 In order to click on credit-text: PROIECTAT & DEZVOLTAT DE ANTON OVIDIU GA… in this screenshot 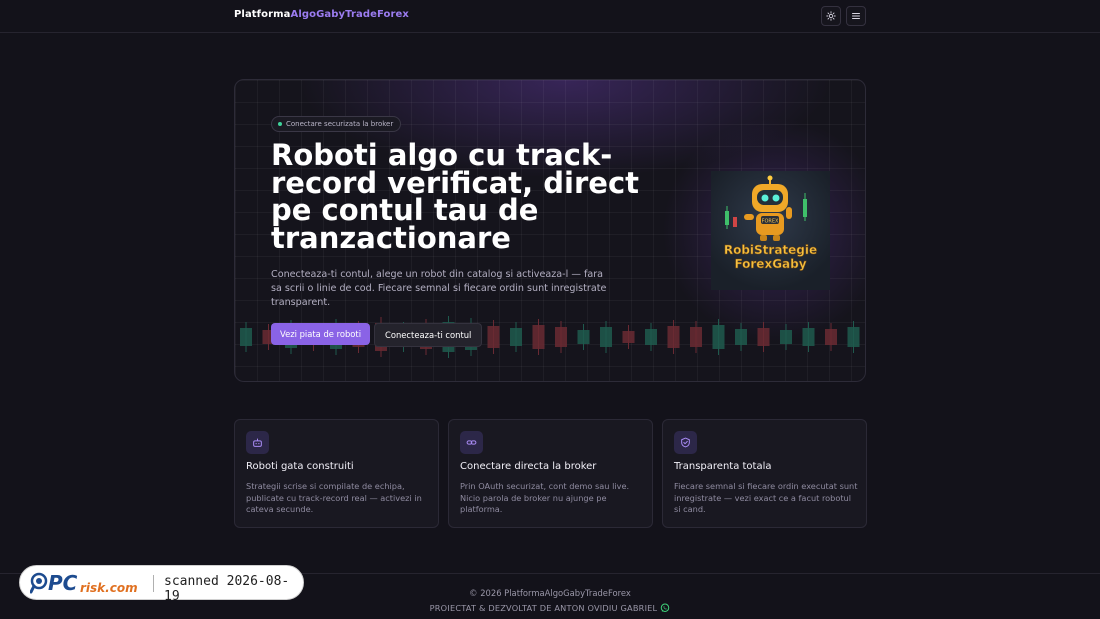, I will do `click(543, 608)`.